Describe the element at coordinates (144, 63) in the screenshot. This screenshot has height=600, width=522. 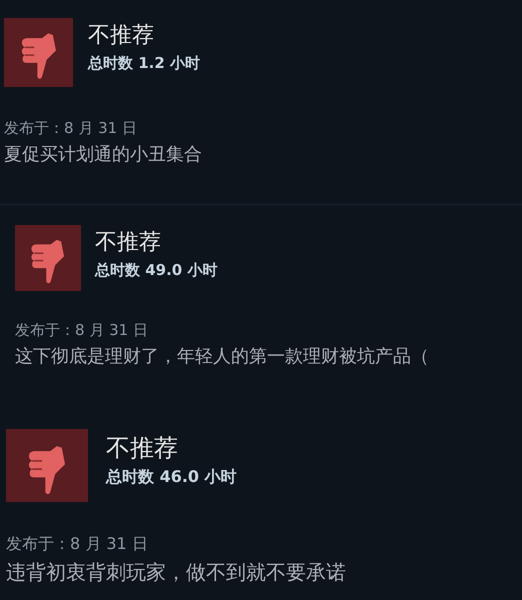
I see `playtime-text: 总时数 1.2 小时` at that location.